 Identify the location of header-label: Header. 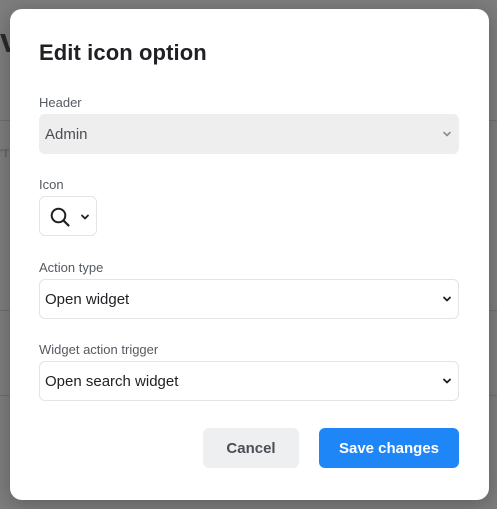
(60, 102).